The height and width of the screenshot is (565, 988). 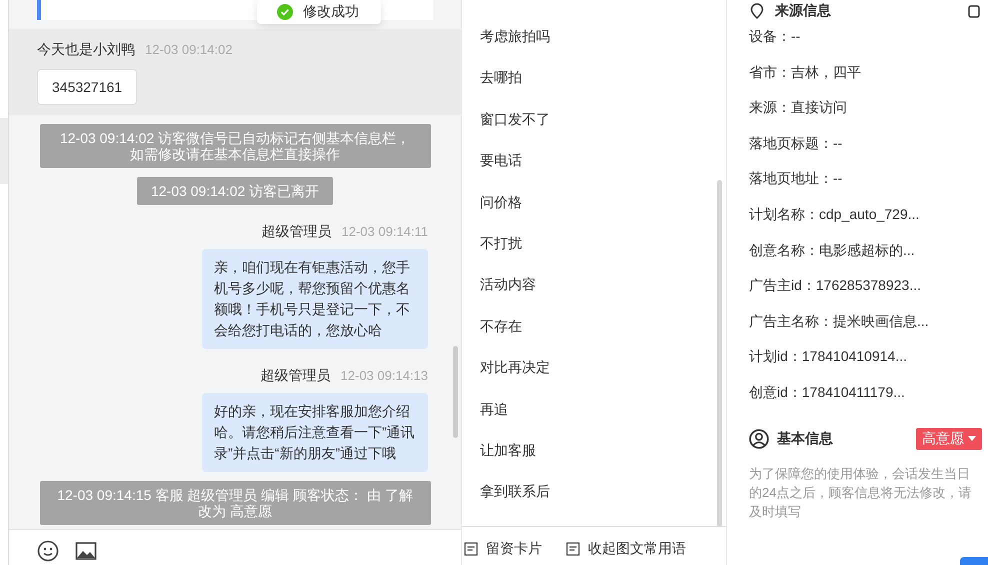 What do you see at coordinates (235, 191) in the screenshot?
I see `system-notice: 12-03 09:14:02 访客已离开` at bounding box center [235, 191].